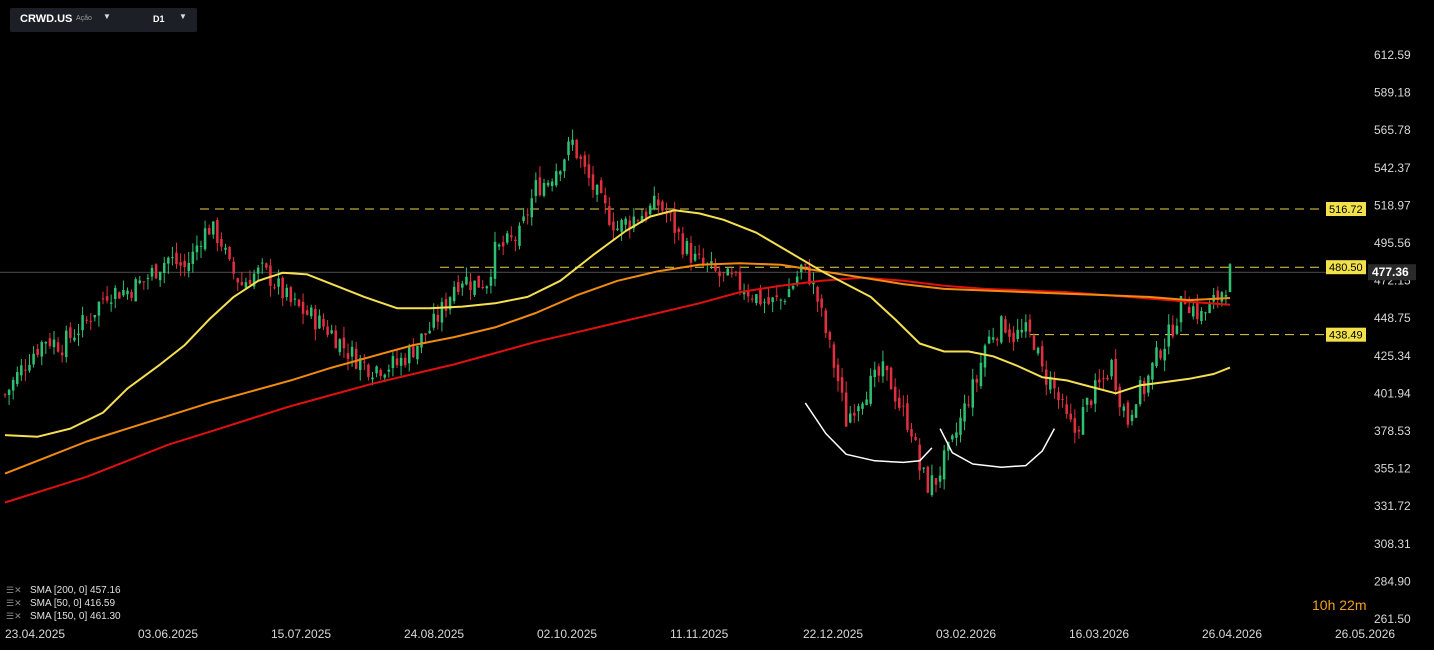 Image resolution: width=1434 pixels, height=650 pixels. Describe the element at coordinates (159, 19) in the screenshot. I see `timeframe-selector: D1` at that location.